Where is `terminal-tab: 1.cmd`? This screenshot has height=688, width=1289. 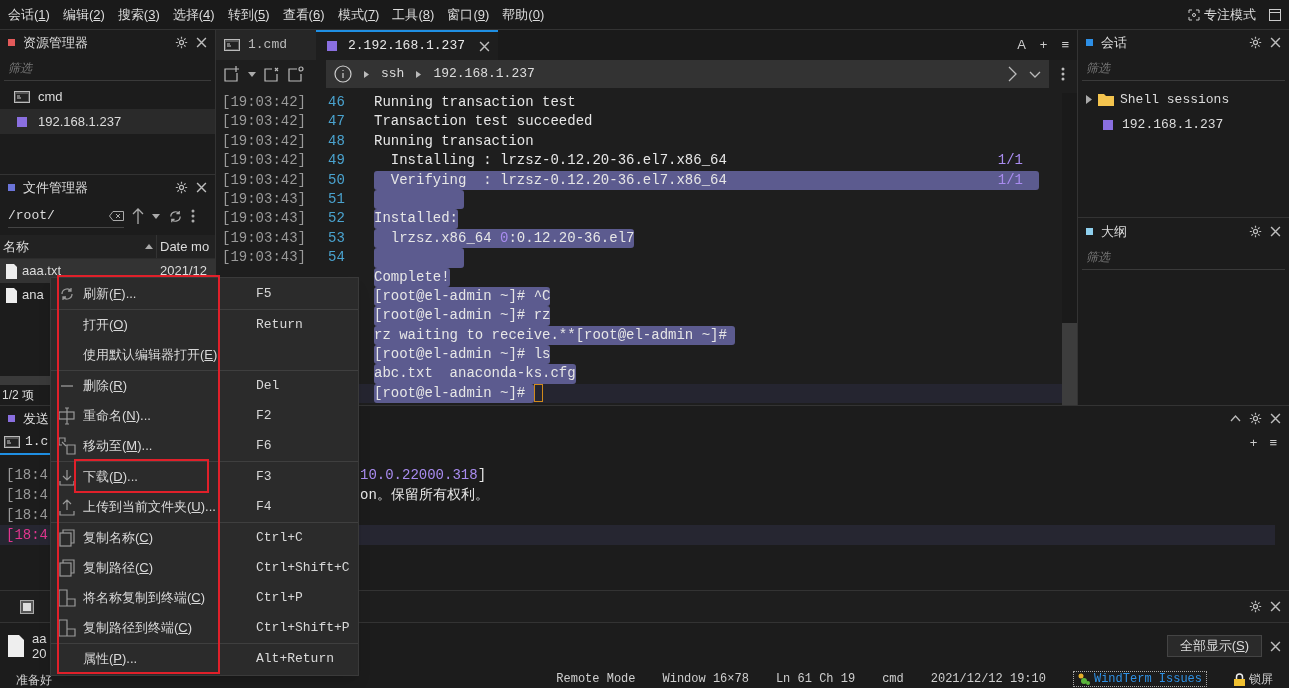 terminal-tab: 1.cmd is located at coordinates (266, 45).